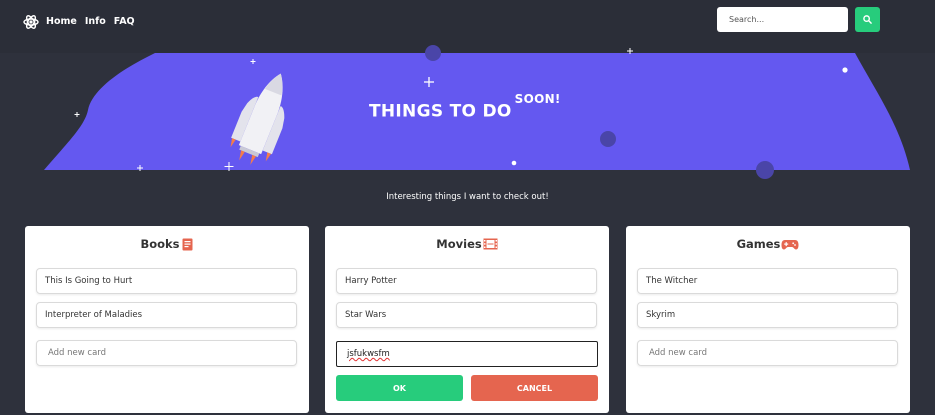  I want to click on card-title: Movies, so click(467, 244).